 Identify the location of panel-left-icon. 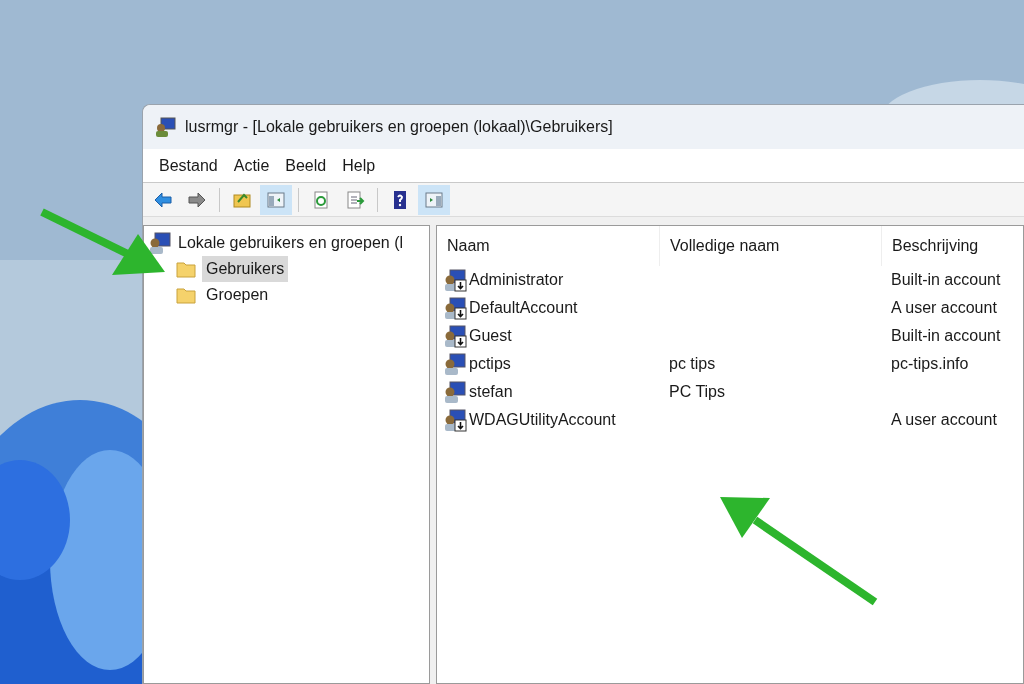
(276, 199).